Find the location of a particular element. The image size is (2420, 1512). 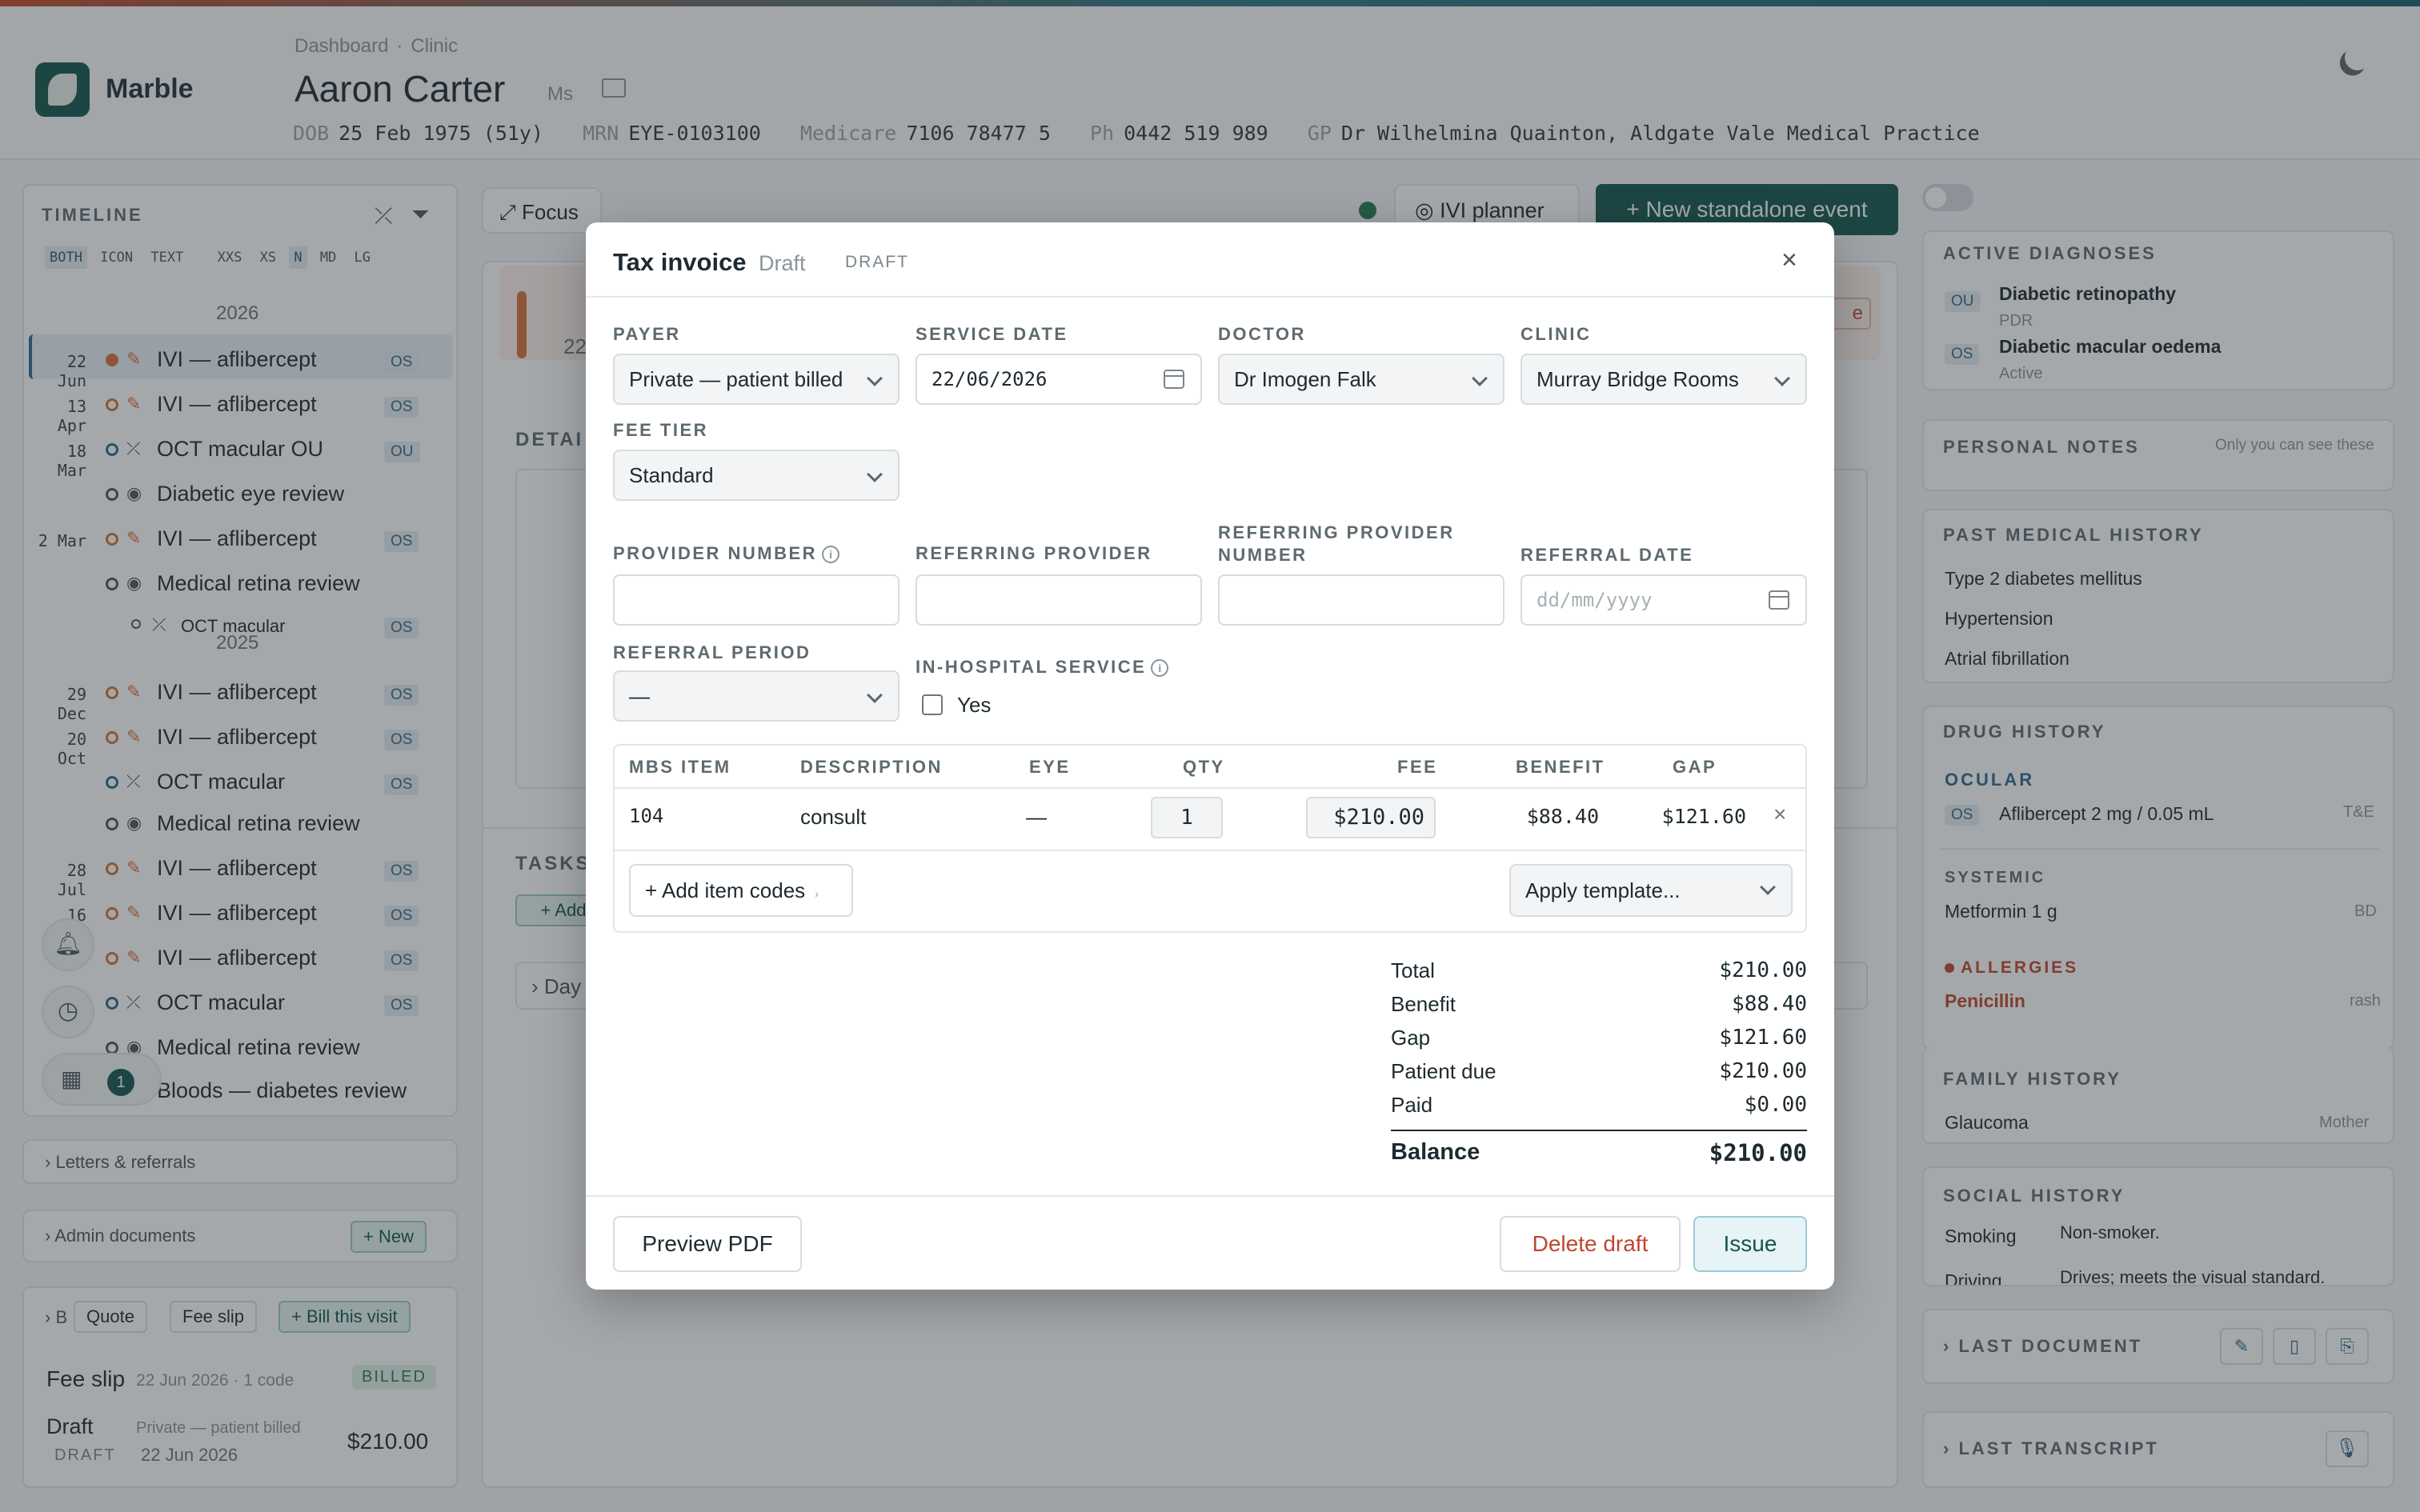

referral-date-input: dd/mm/yyyy is located at coordinates (1664, 600).